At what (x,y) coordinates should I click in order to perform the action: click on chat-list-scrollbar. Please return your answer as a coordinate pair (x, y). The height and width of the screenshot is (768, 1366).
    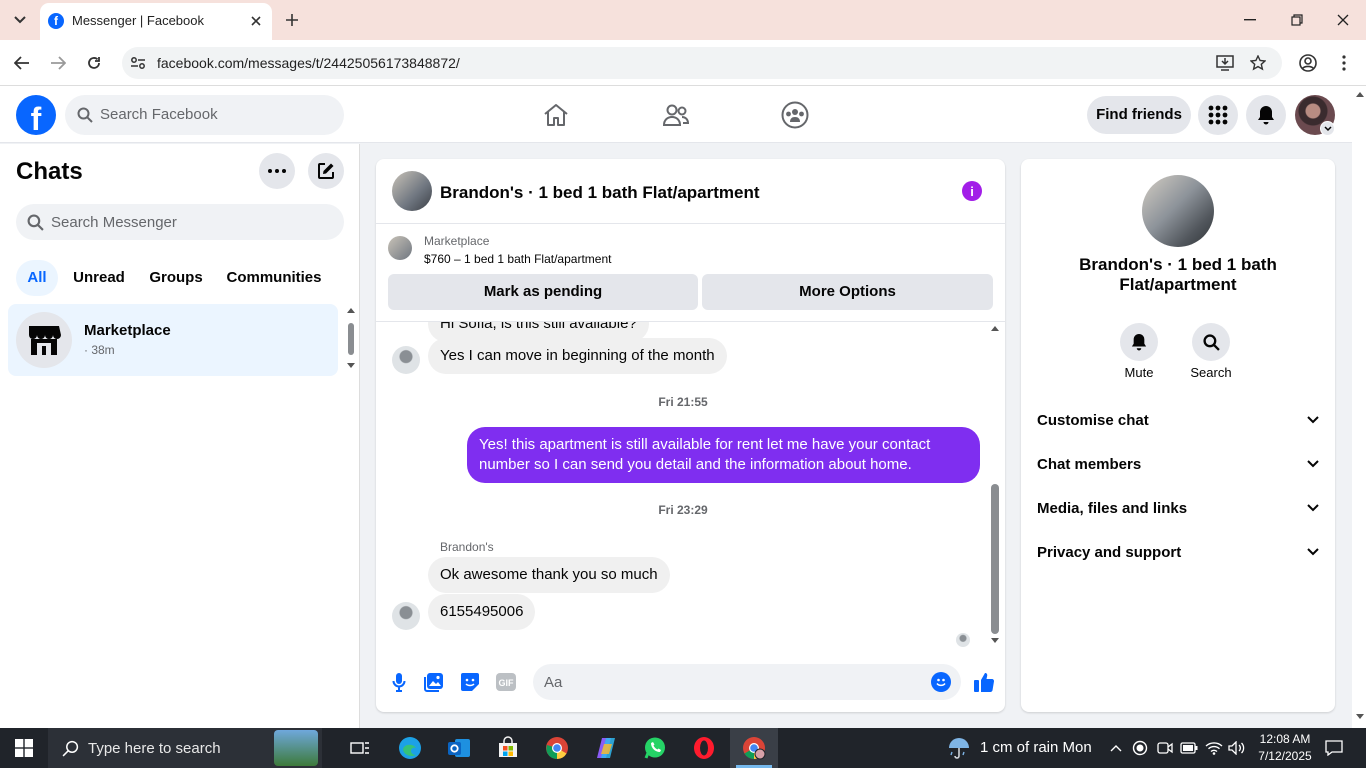
    Looking at the image, I should click on (351, 338).